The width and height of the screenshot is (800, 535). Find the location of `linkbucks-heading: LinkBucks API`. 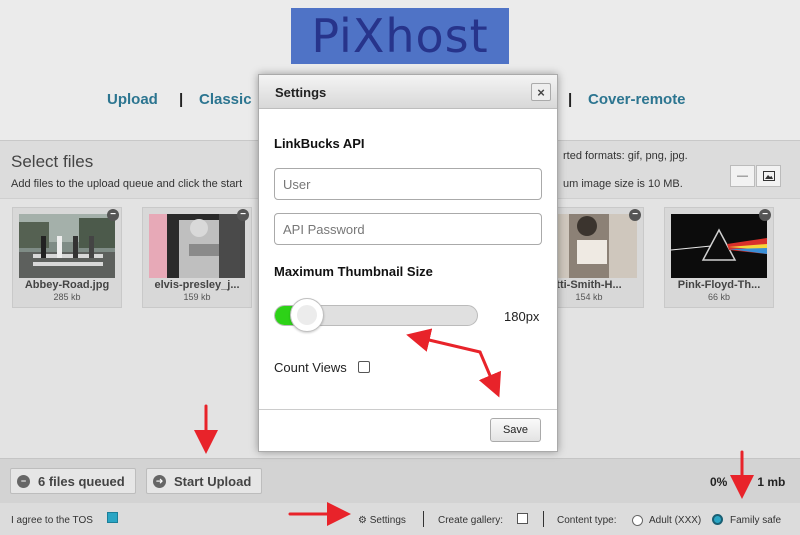

linkbucks-heading: LinkBucks API is located at coordinates (319, 143).